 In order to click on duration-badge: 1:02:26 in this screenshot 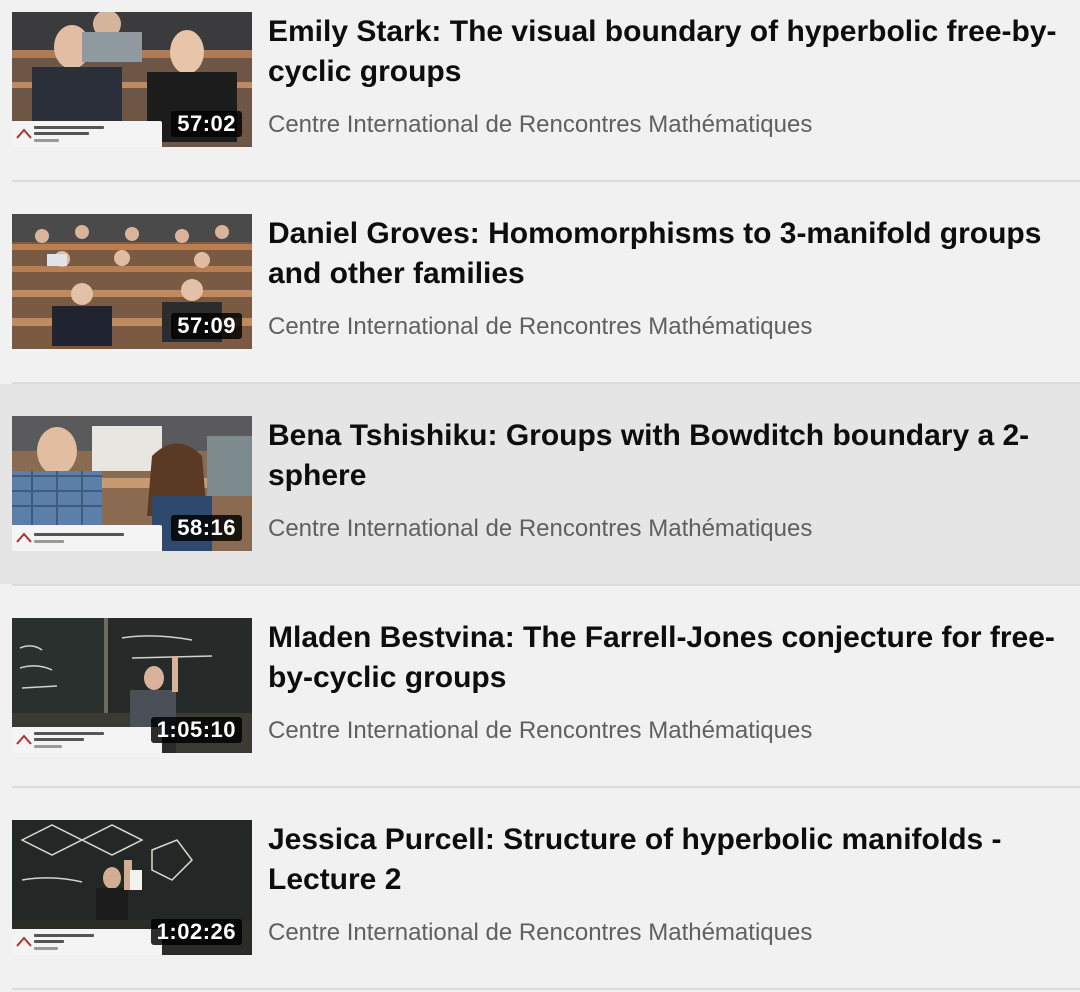, I will do `click(196, 932)`.